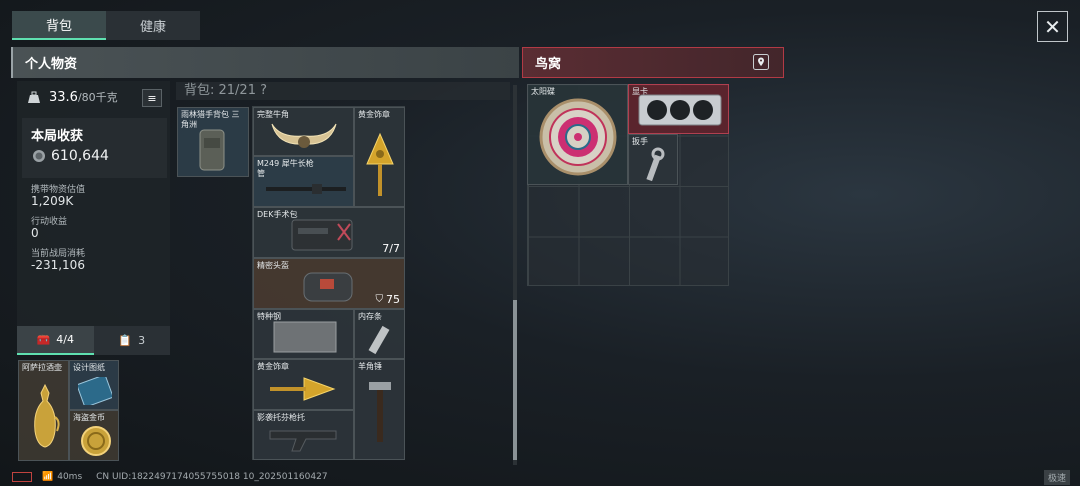 This screenshot has height=486, width=1080. I want to click on clipboard-icon: 📋, so click(125, 340).